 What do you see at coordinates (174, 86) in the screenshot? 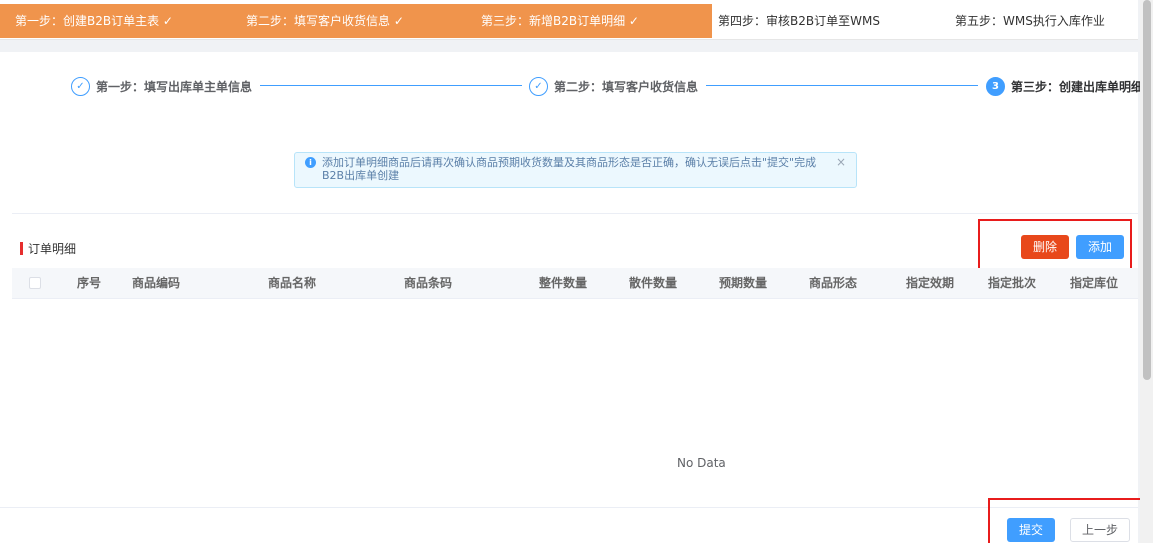
I see `progress-step-label: 第一步：填写出库单主单信息` at bounding box center [174, 86].